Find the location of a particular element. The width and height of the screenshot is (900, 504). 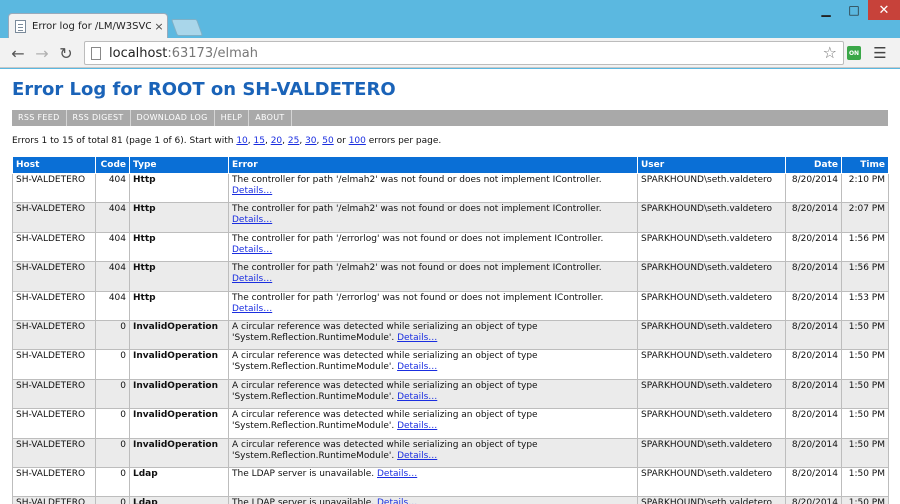

page-size-link: 50 is located at coordinates (327, 141).